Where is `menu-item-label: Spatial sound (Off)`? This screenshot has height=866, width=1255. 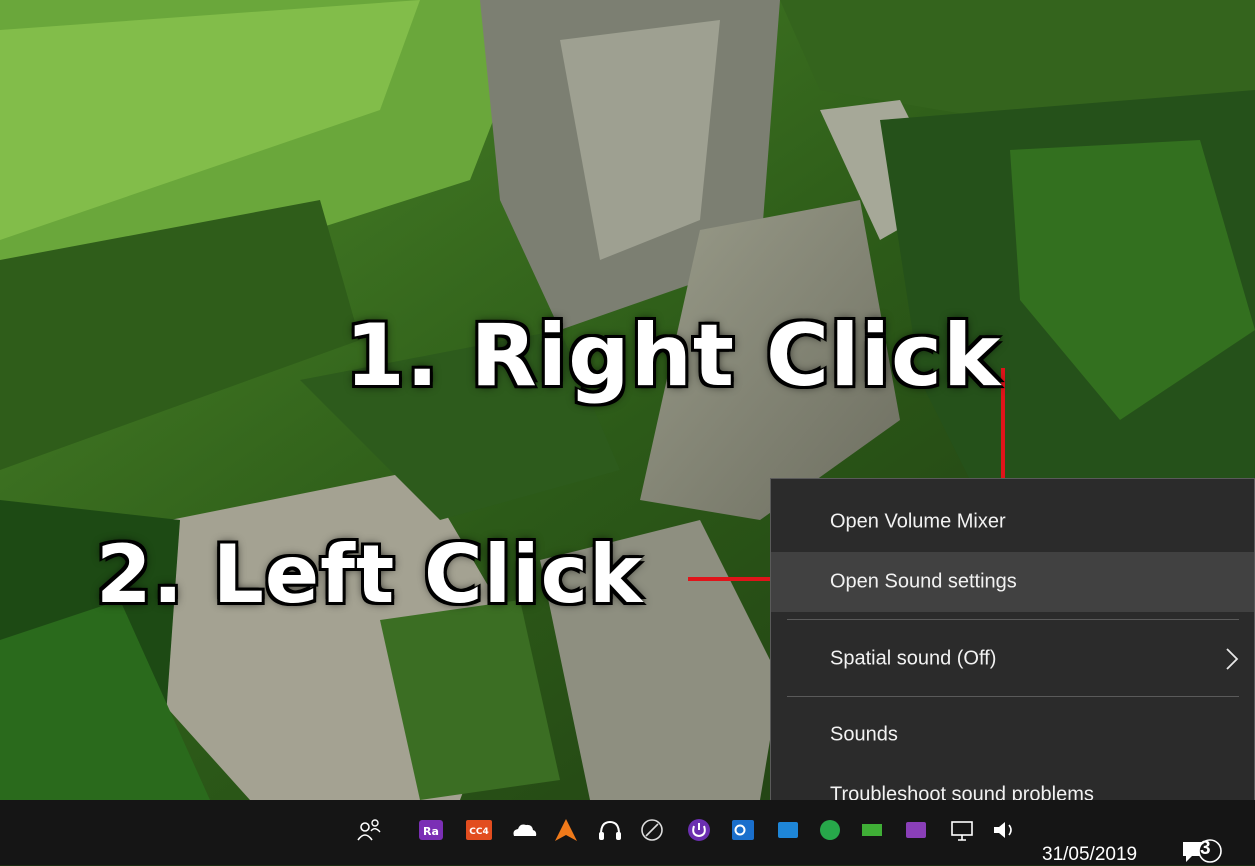 menu-item-label: Spatial sound (Off) is located at coordinates (913, 658).